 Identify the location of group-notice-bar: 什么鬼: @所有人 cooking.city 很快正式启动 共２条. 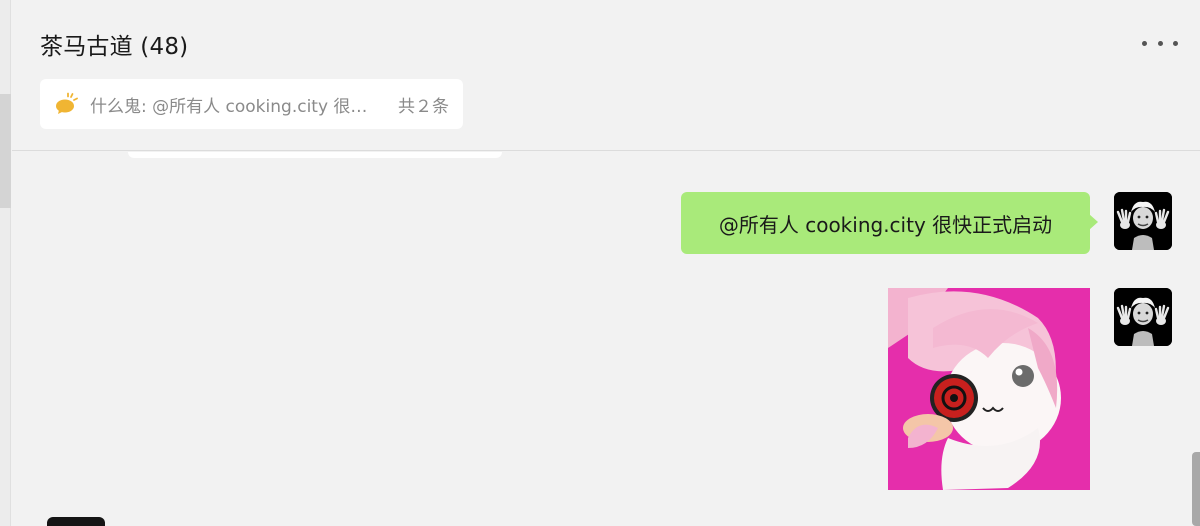
(251, 104).